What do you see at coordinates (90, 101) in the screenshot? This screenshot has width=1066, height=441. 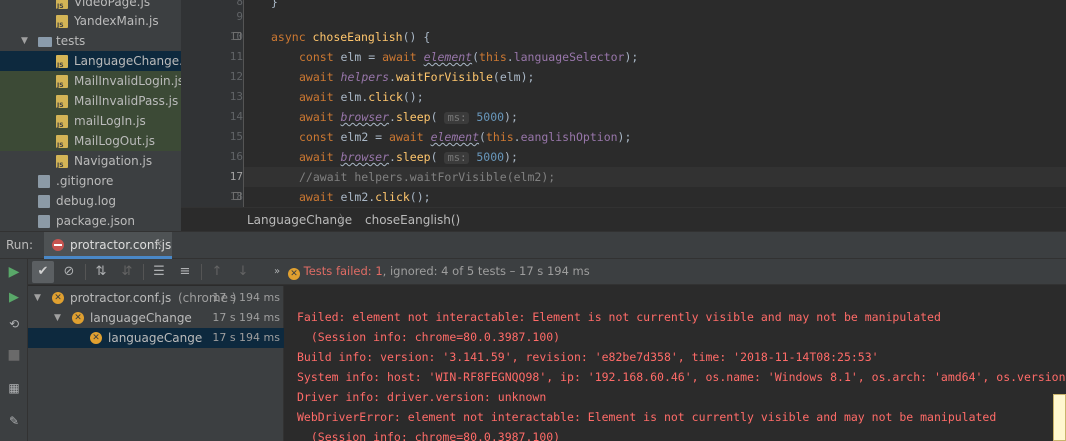 I see `tree-item-mailinvalidpass: MailInvalidPass.js` at bounding box center [90, 101].